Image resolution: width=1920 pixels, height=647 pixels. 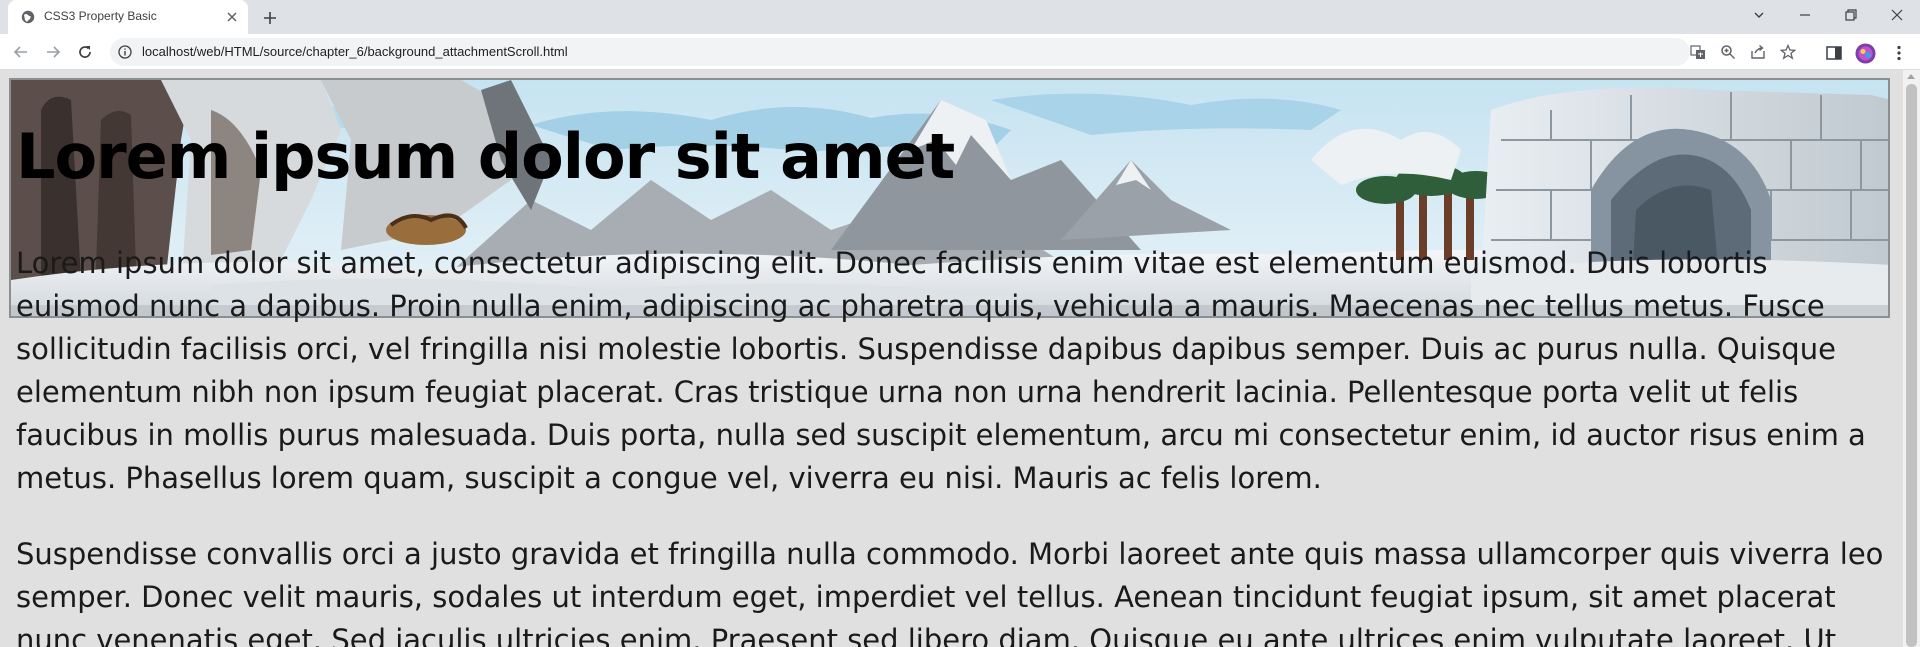 What do you see at coordinates (28, 17) in the screenshot?
I see `favicon-globe-icon` at bounding box center [28, 17].